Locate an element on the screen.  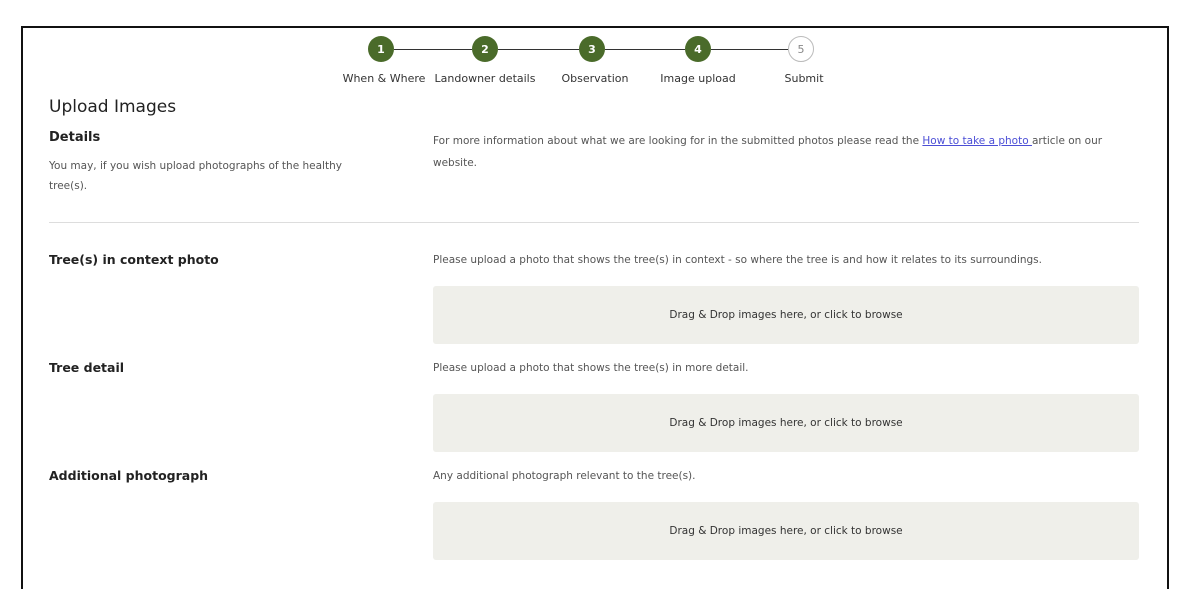
step-1-label: When & Where is located at coordinates (384, 78).